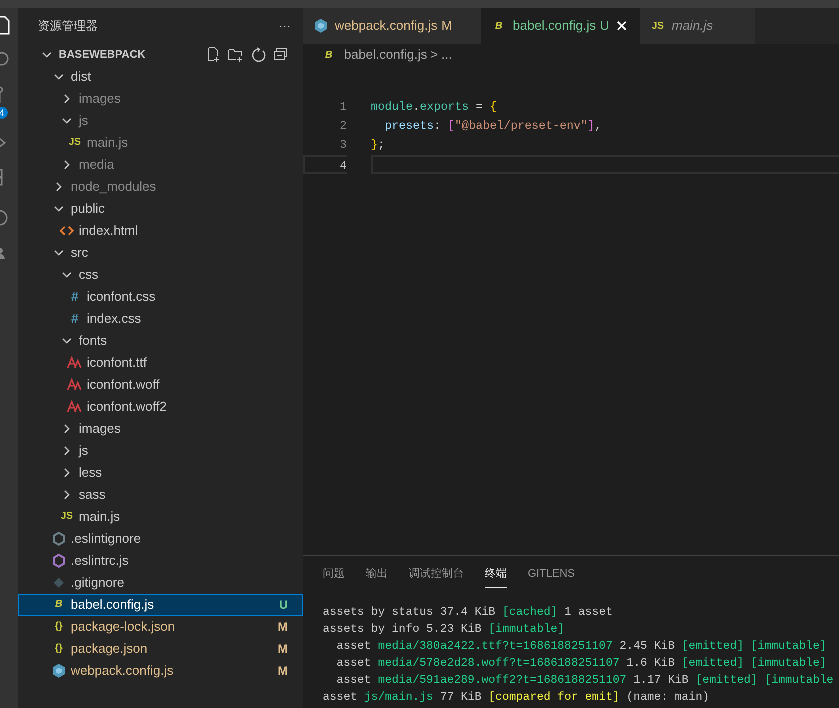 The width and height of the screenshot is (839, 708). I want to click on tree-item: css, so click(160, 275).